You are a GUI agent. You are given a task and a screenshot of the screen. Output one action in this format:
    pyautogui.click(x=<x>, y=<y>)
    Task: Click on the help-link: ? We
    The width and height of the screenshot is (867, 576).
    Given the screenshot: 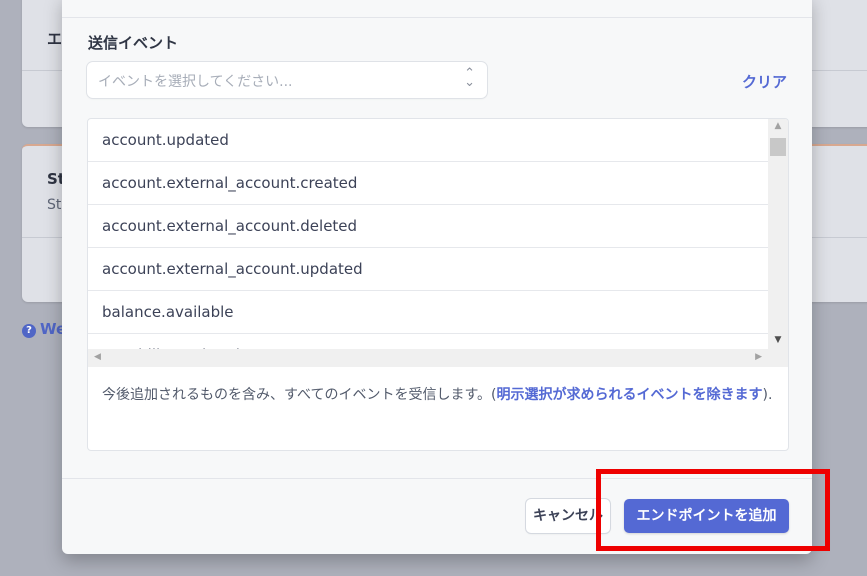 What is the action you would take?
    pyautogui.click(x=44, y=329)
    